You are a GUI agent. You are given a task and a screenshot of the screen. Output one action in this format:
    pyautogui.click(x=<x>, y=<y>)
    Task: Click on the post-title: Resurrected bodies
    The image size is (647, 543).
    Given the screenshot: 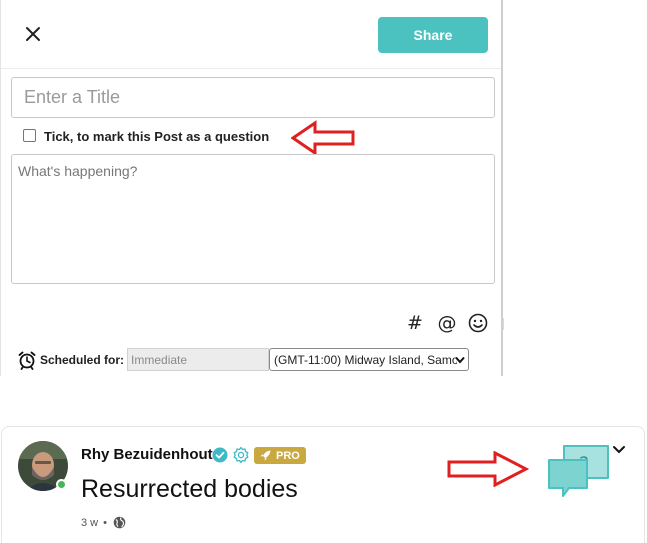 What is the action you would take?
    pyautogui.click(x=189, y=489)
    